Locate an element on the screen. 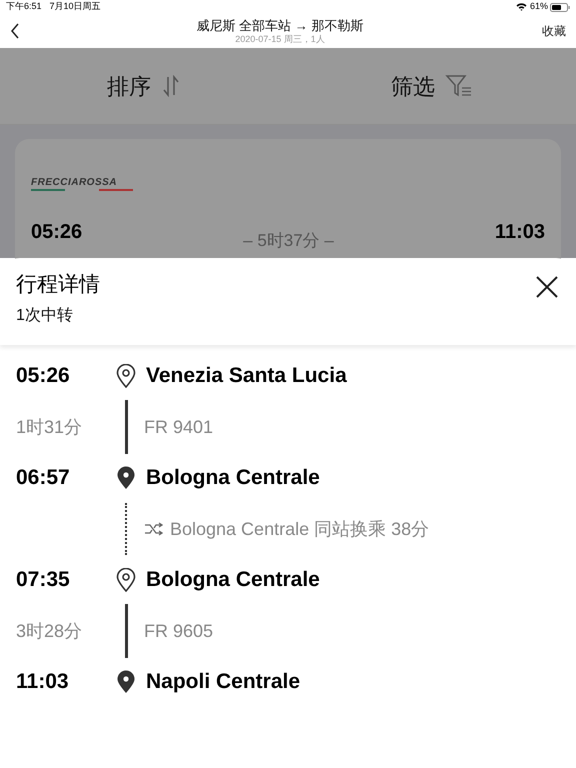  sort-button: 排序 is located at coordinates (144, 86).